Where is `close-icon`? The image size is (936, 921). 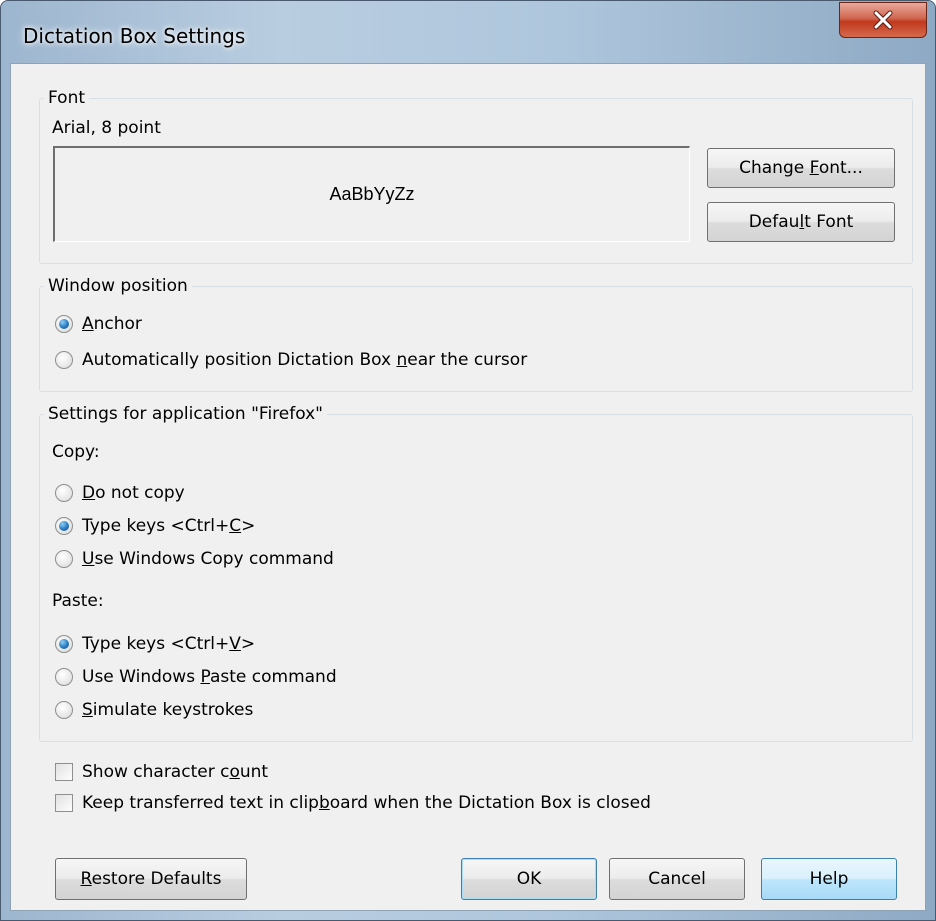 close-icon is located at coordinates (883, 20).